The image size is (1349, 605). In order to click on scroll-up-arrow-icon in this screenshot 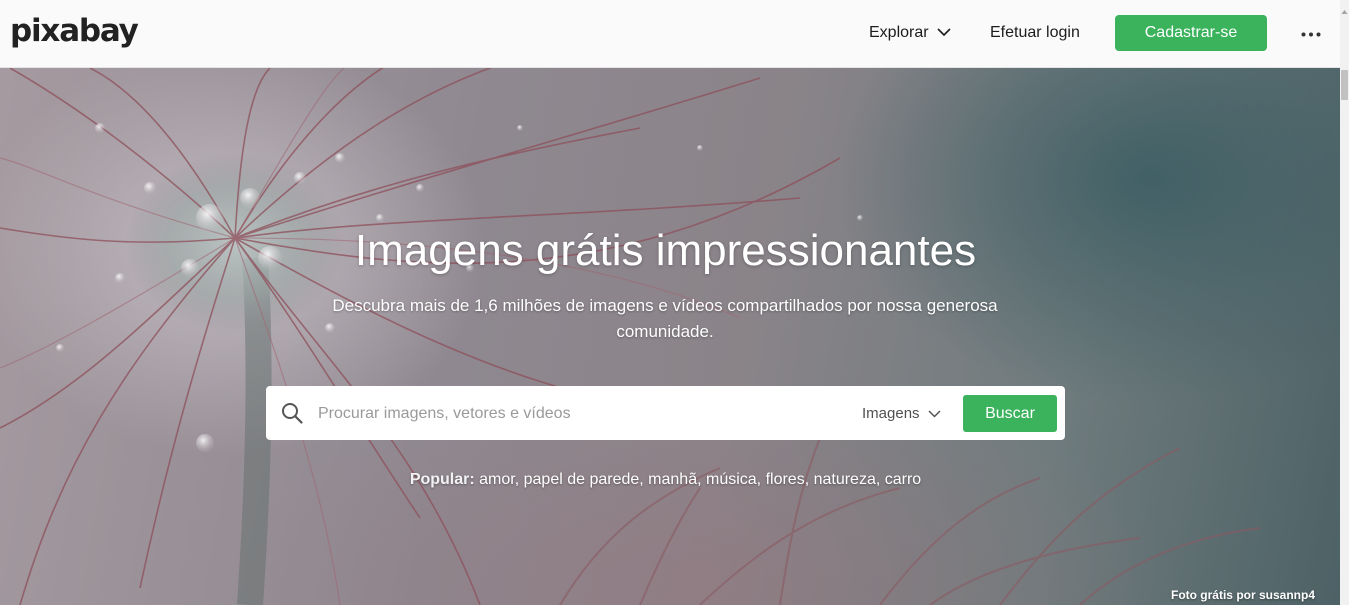, I will do `click(1344, 8)`.